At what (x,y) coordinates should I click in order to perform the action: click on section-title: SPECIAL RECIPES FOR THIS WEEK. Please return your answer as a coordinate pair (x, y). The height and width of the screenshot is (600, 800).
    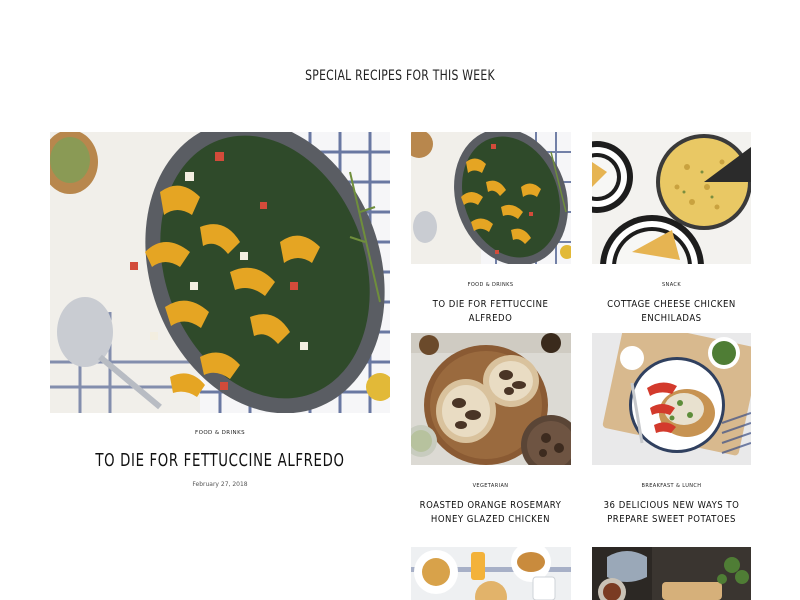
    Looking at the image, I should click on (400, 76).